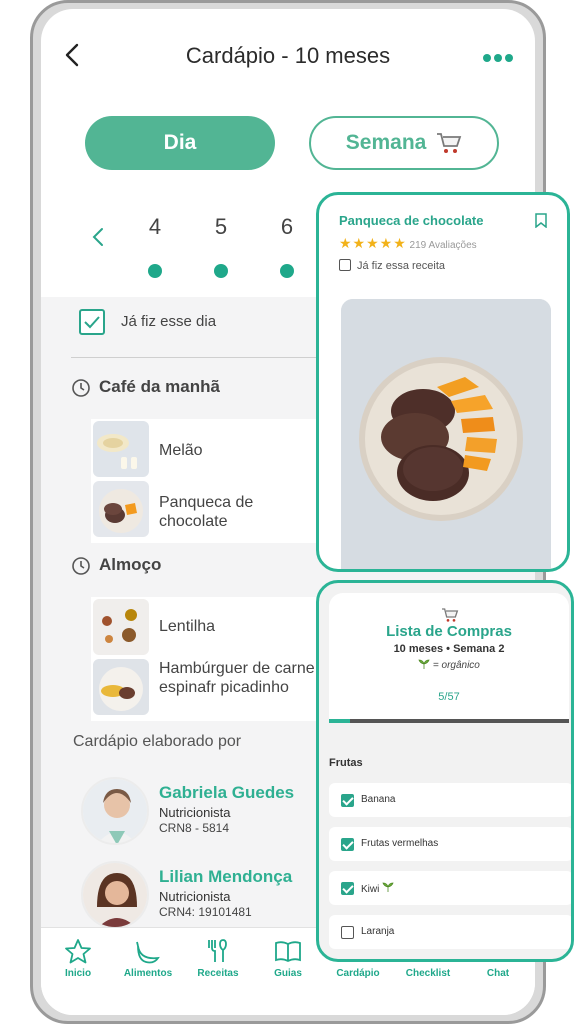  Describe the element at coordinates (180, 143) in the screenshot. I see `tab-day: Dia` at that location.